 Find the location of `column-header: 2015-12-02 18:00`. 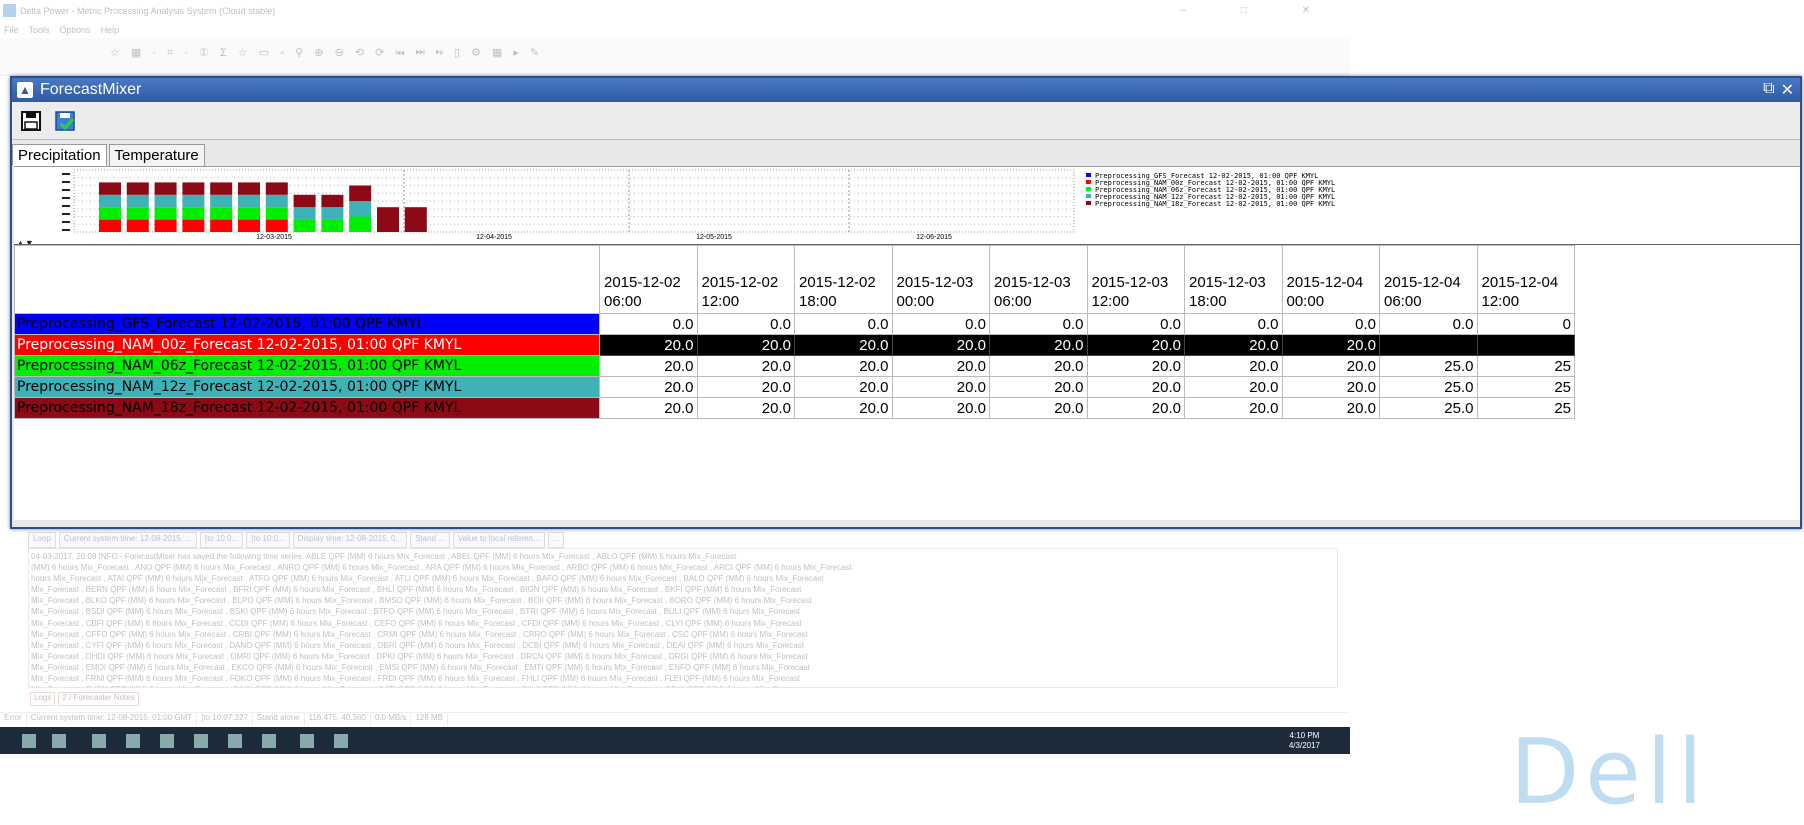

column-header: 2015-12-02 18:00 is located at coordinates (843, 279).